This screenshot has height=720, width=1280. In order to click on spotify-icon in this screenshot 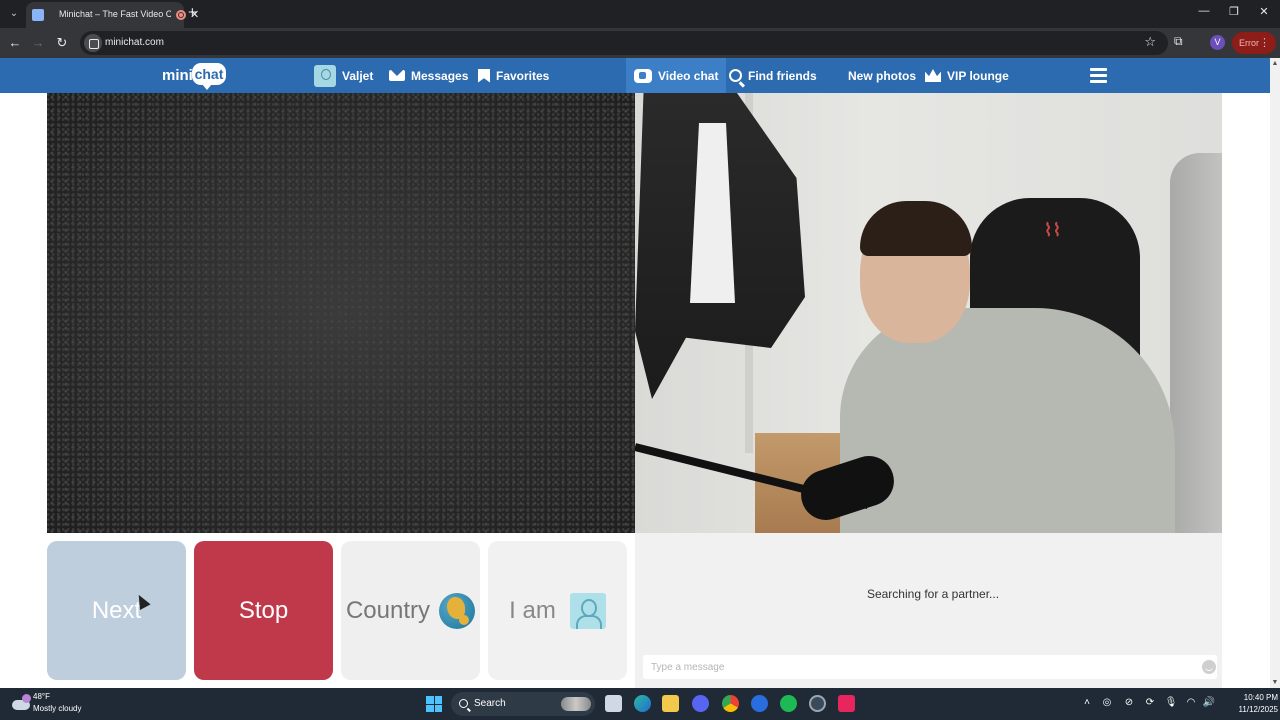, I will do `click(788, 703)`.